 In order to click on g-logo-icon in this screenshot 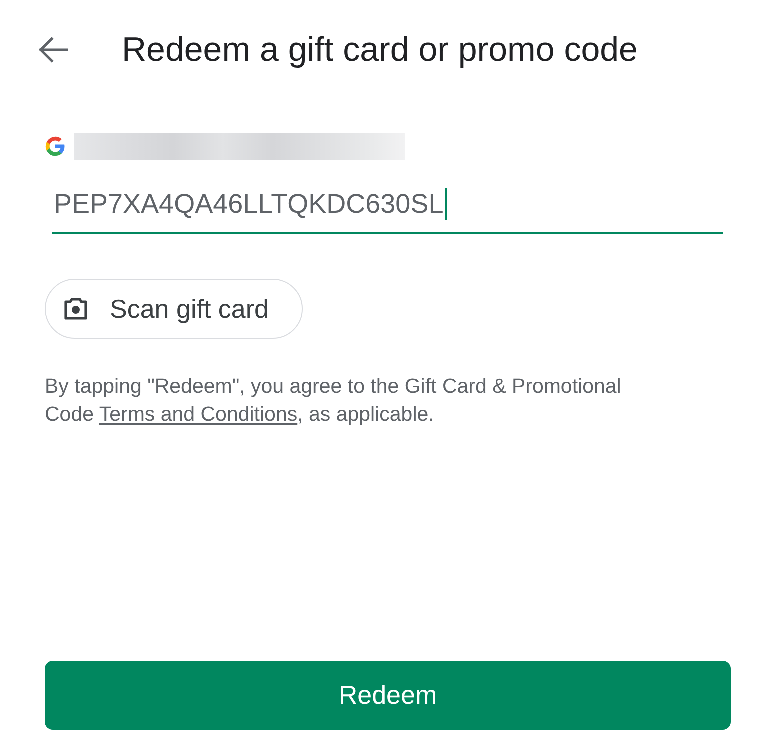, I will do `click(55, 146)`.